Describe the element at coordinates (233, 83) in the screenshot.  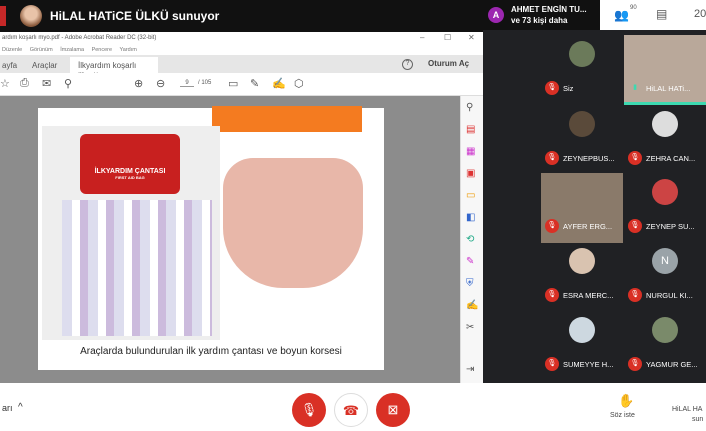
I see `comment-icon: ▭` at that location.